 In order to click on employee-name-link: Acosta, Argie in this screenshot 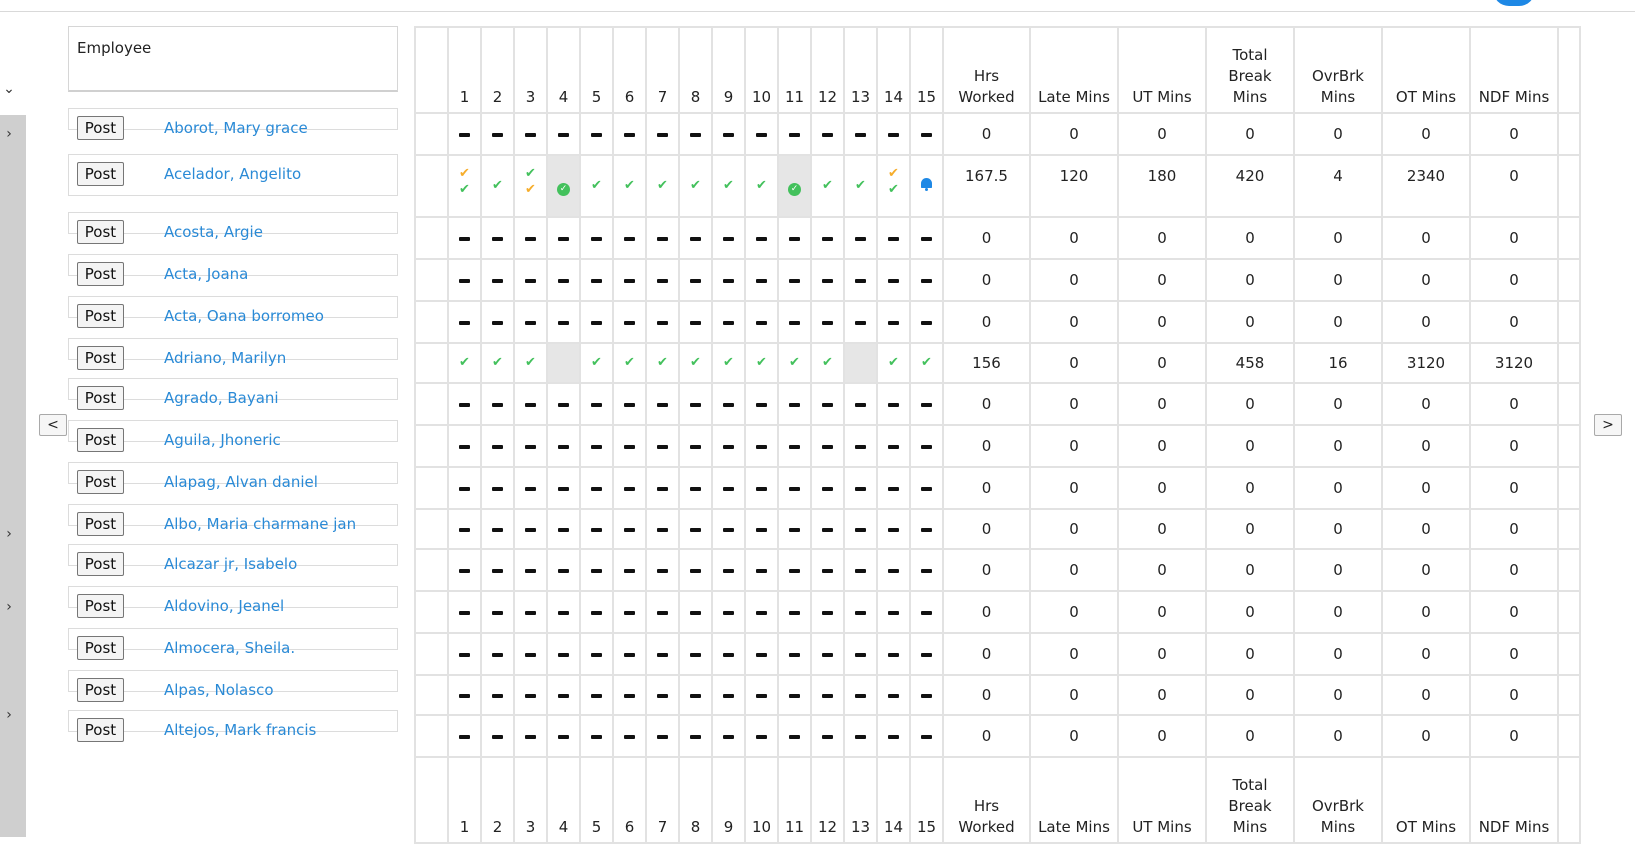, I will do `click(213, 232)`.